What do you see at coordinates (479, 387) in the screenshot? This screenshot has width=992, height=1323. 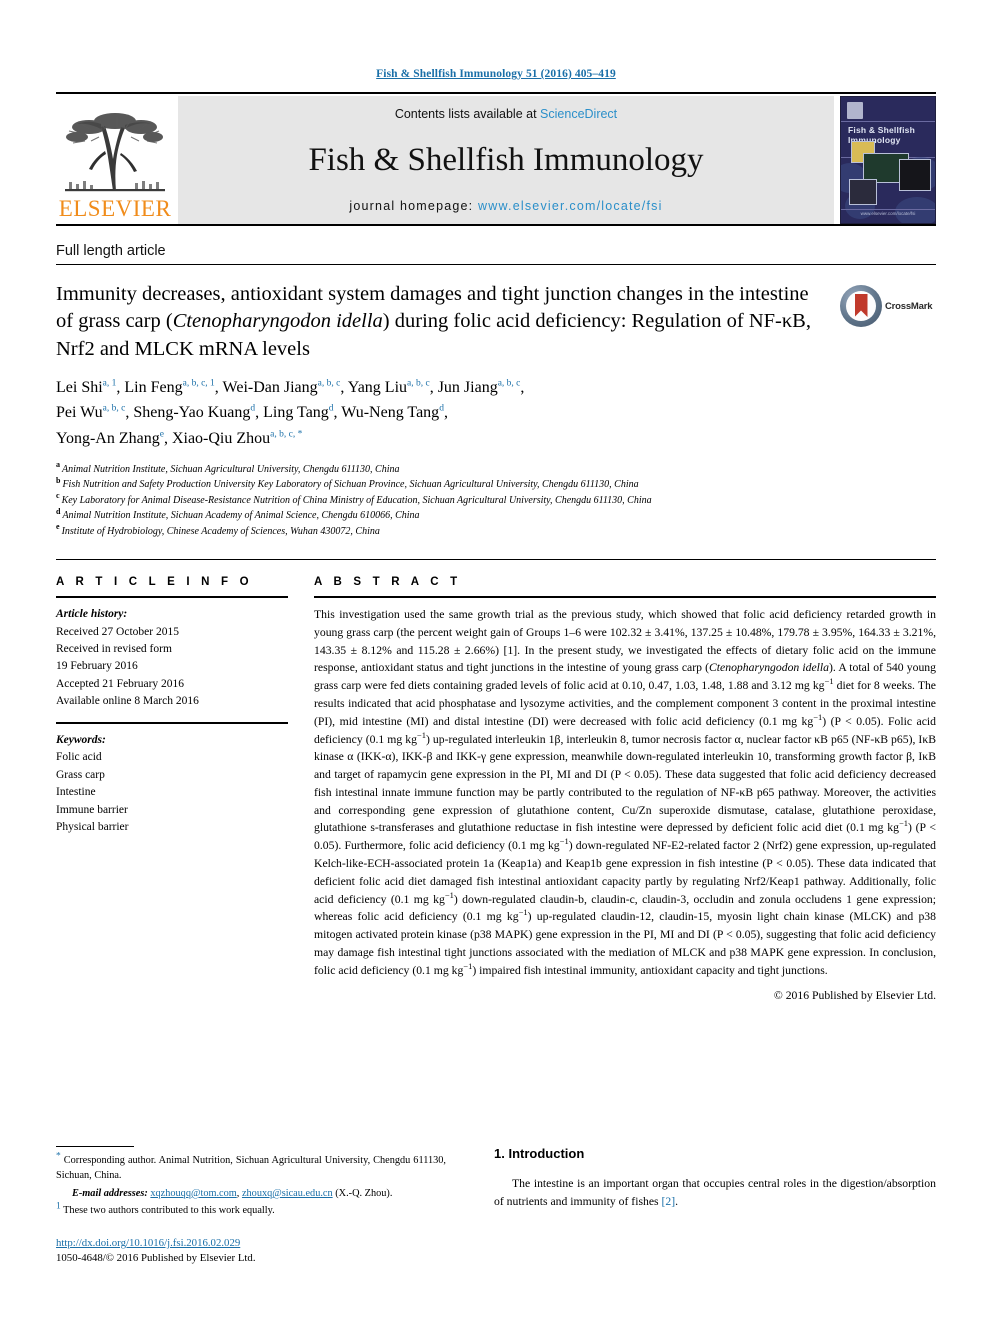 I see `author: Jun Jianga, b, c` at bounding box center [479, 387].